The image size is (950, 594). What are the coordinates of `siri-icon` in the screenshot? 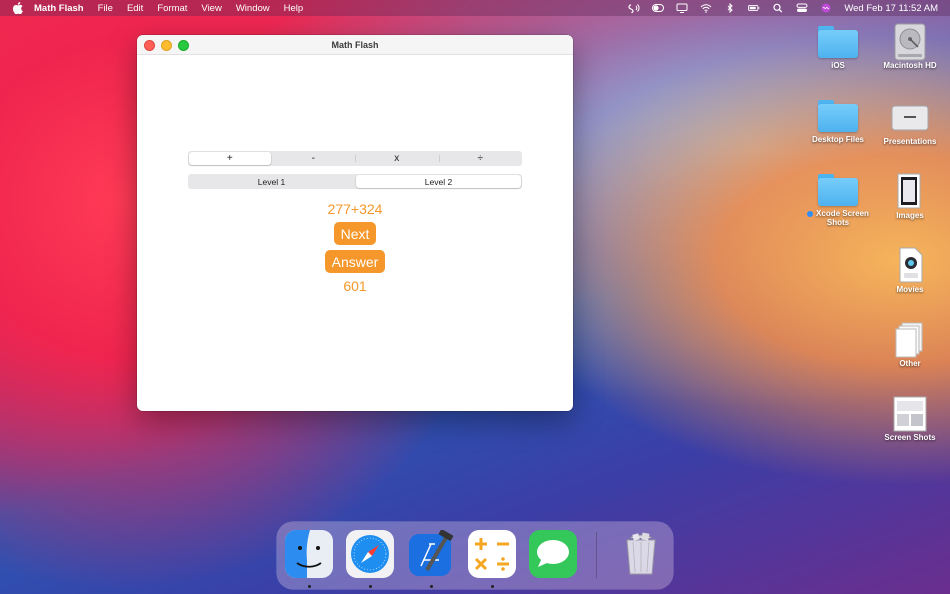 It's located at (826, 8).